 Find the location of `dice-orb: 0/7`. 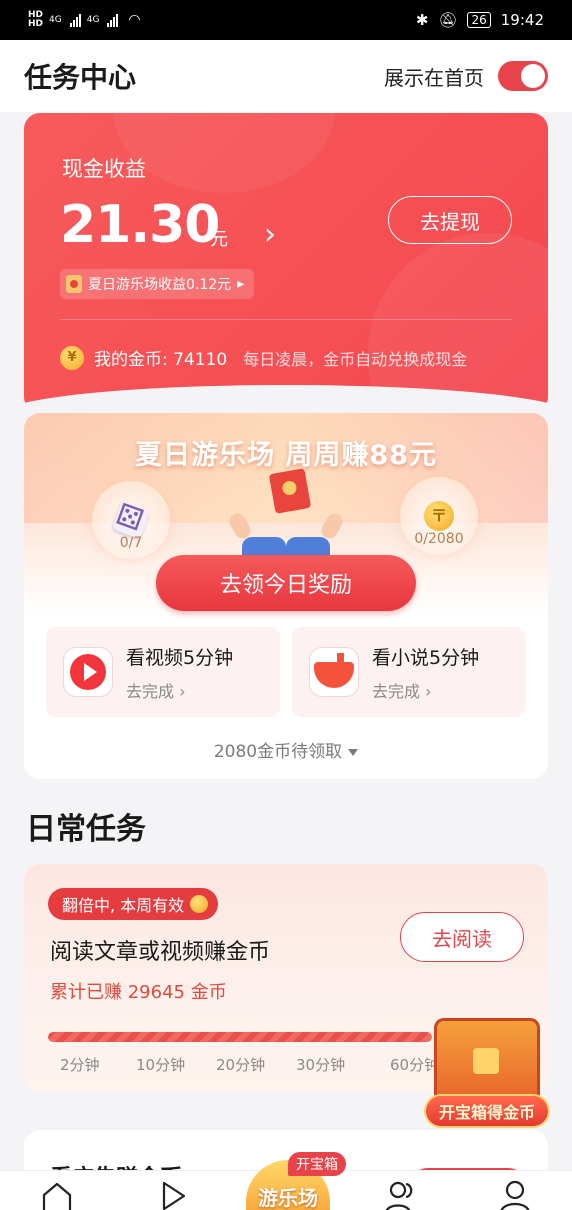

dice-orb: 0/7 is located at coordinates (131, 520).